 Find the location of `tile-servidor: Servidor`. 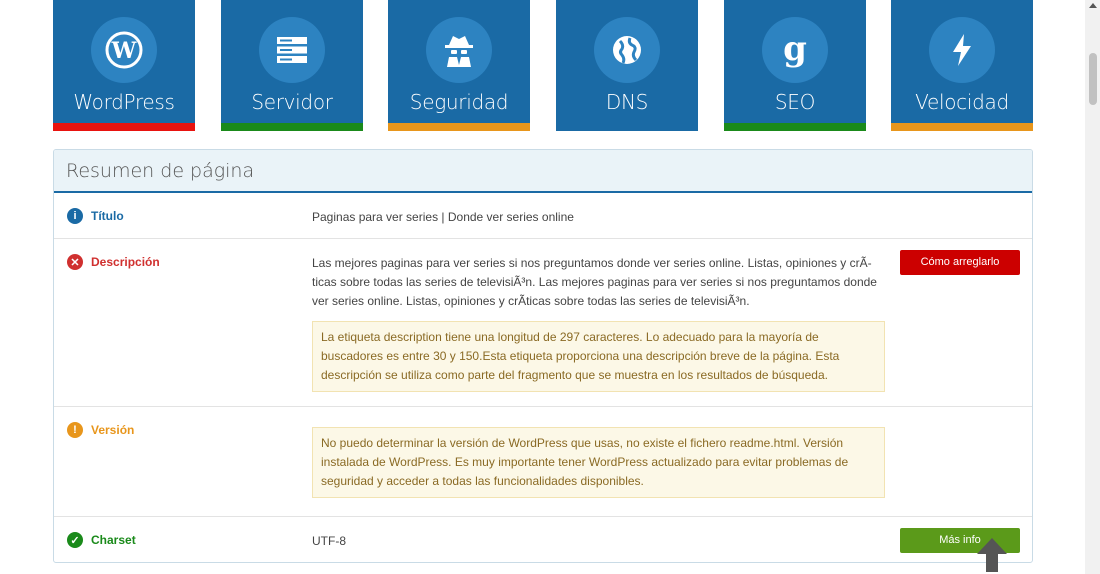

tile-servidor: Servidor is located at coordinates (292, 65).